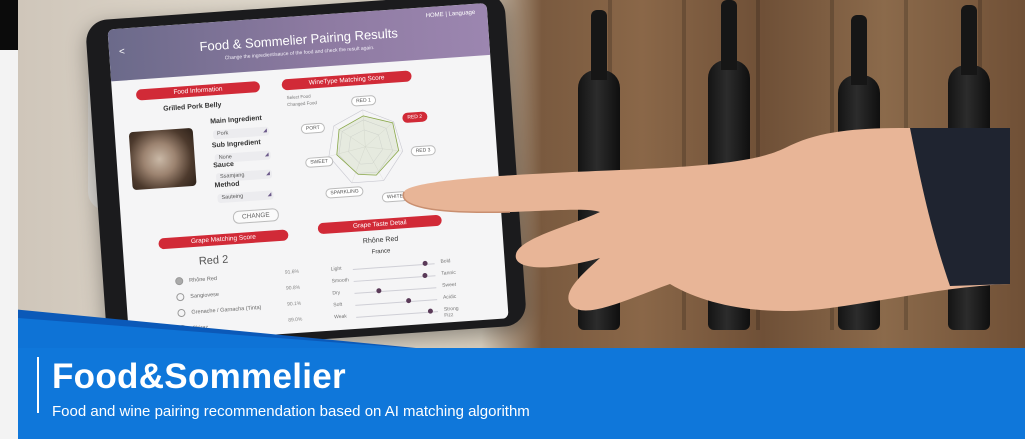 Image resolution: width=1025 pixels, height=439 pixels. Describe the element at coordinates (396, 315) in the screenshot. I see `taste-slider-row: Weak Strong Fizz` at that location.